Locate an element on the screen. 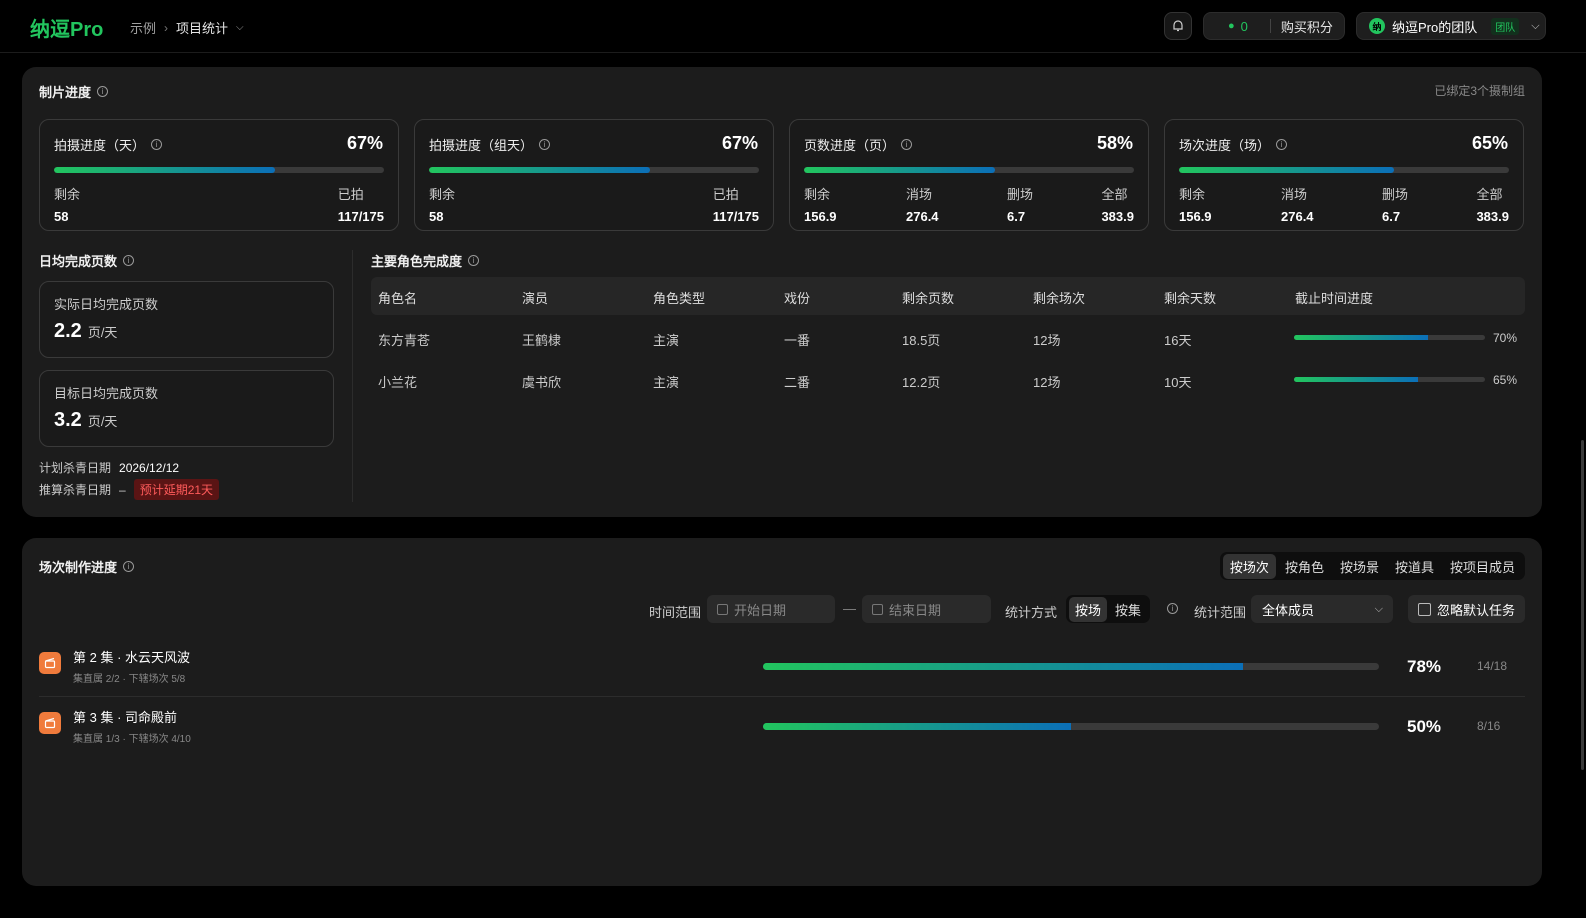 The width and height of the screenshot is (1586, 918). tab-by-location: 按场景 is located at coordinates (1359, 566).